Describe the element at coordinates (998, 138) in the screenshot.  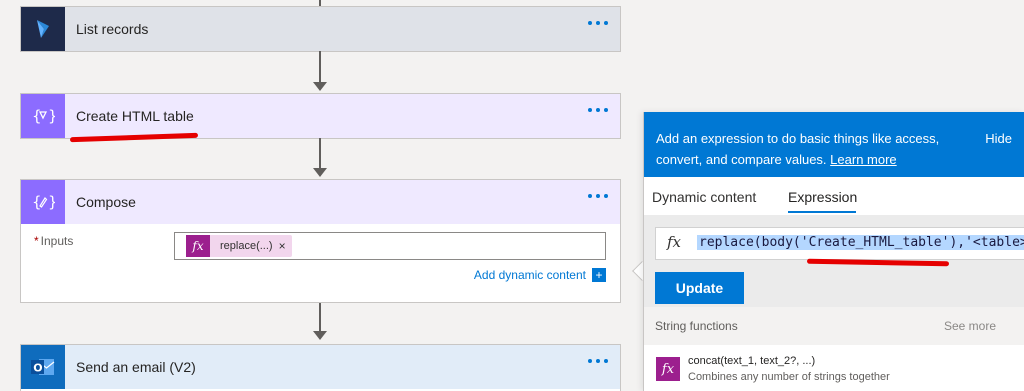
I see `hide-button: Hide` at that location.